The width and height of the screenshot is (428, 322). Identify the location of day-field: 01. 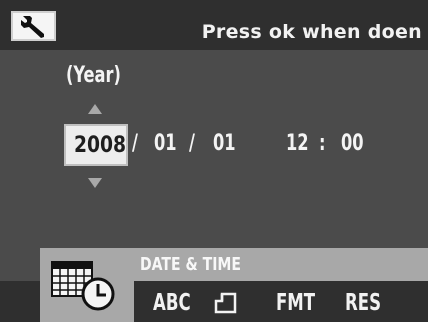
(224, 143).